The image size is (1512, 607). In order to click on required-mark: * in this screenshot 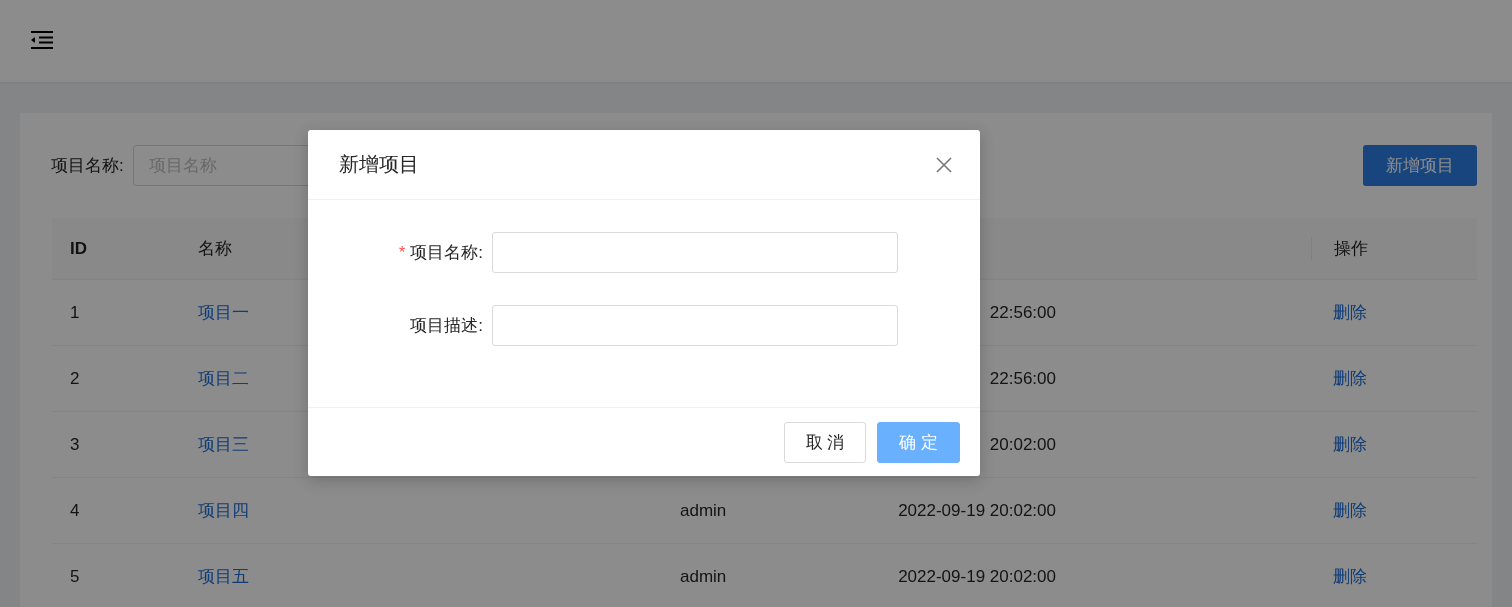, I will do `click(402, 252)`.